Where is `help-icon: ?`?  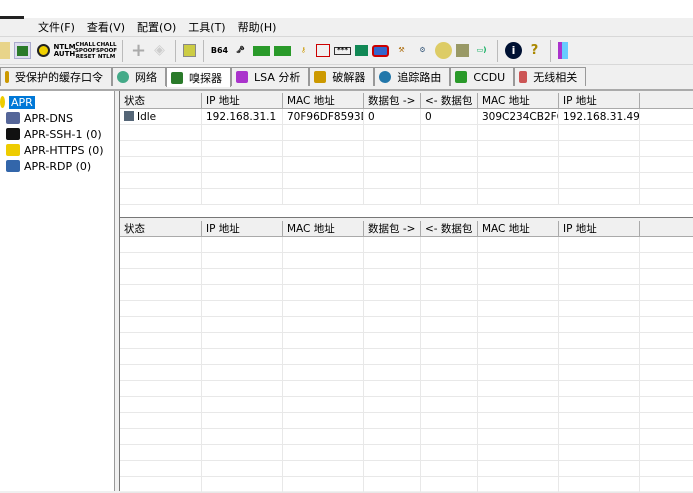
help-icon: ? is located at coordinates (534, 50).